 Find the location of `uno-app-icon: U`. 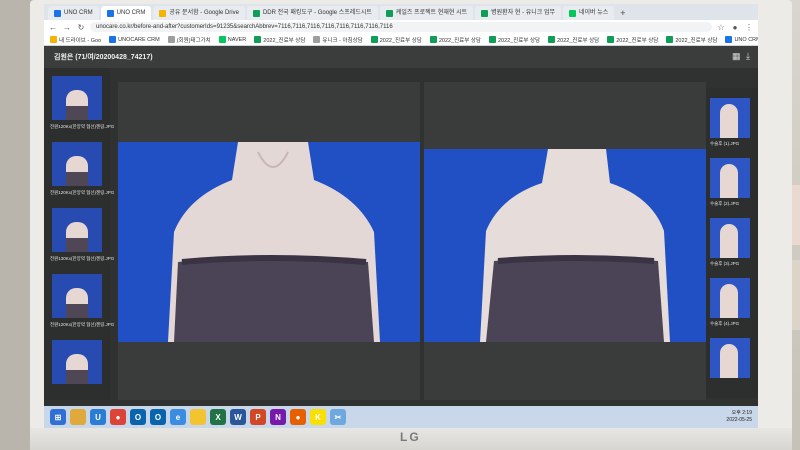

uno-app-icon: U is located at coordinates (98, 417).